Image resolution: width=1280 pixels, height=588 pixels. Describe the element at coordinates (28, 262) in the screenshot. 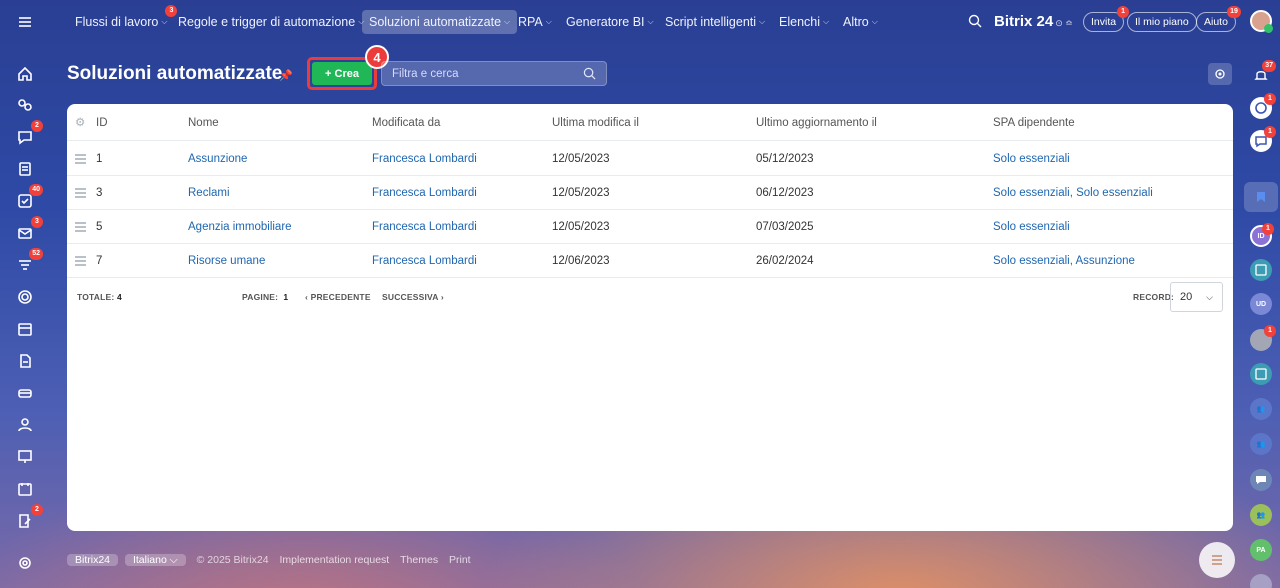

I see `crm-icon: 52` at that location.